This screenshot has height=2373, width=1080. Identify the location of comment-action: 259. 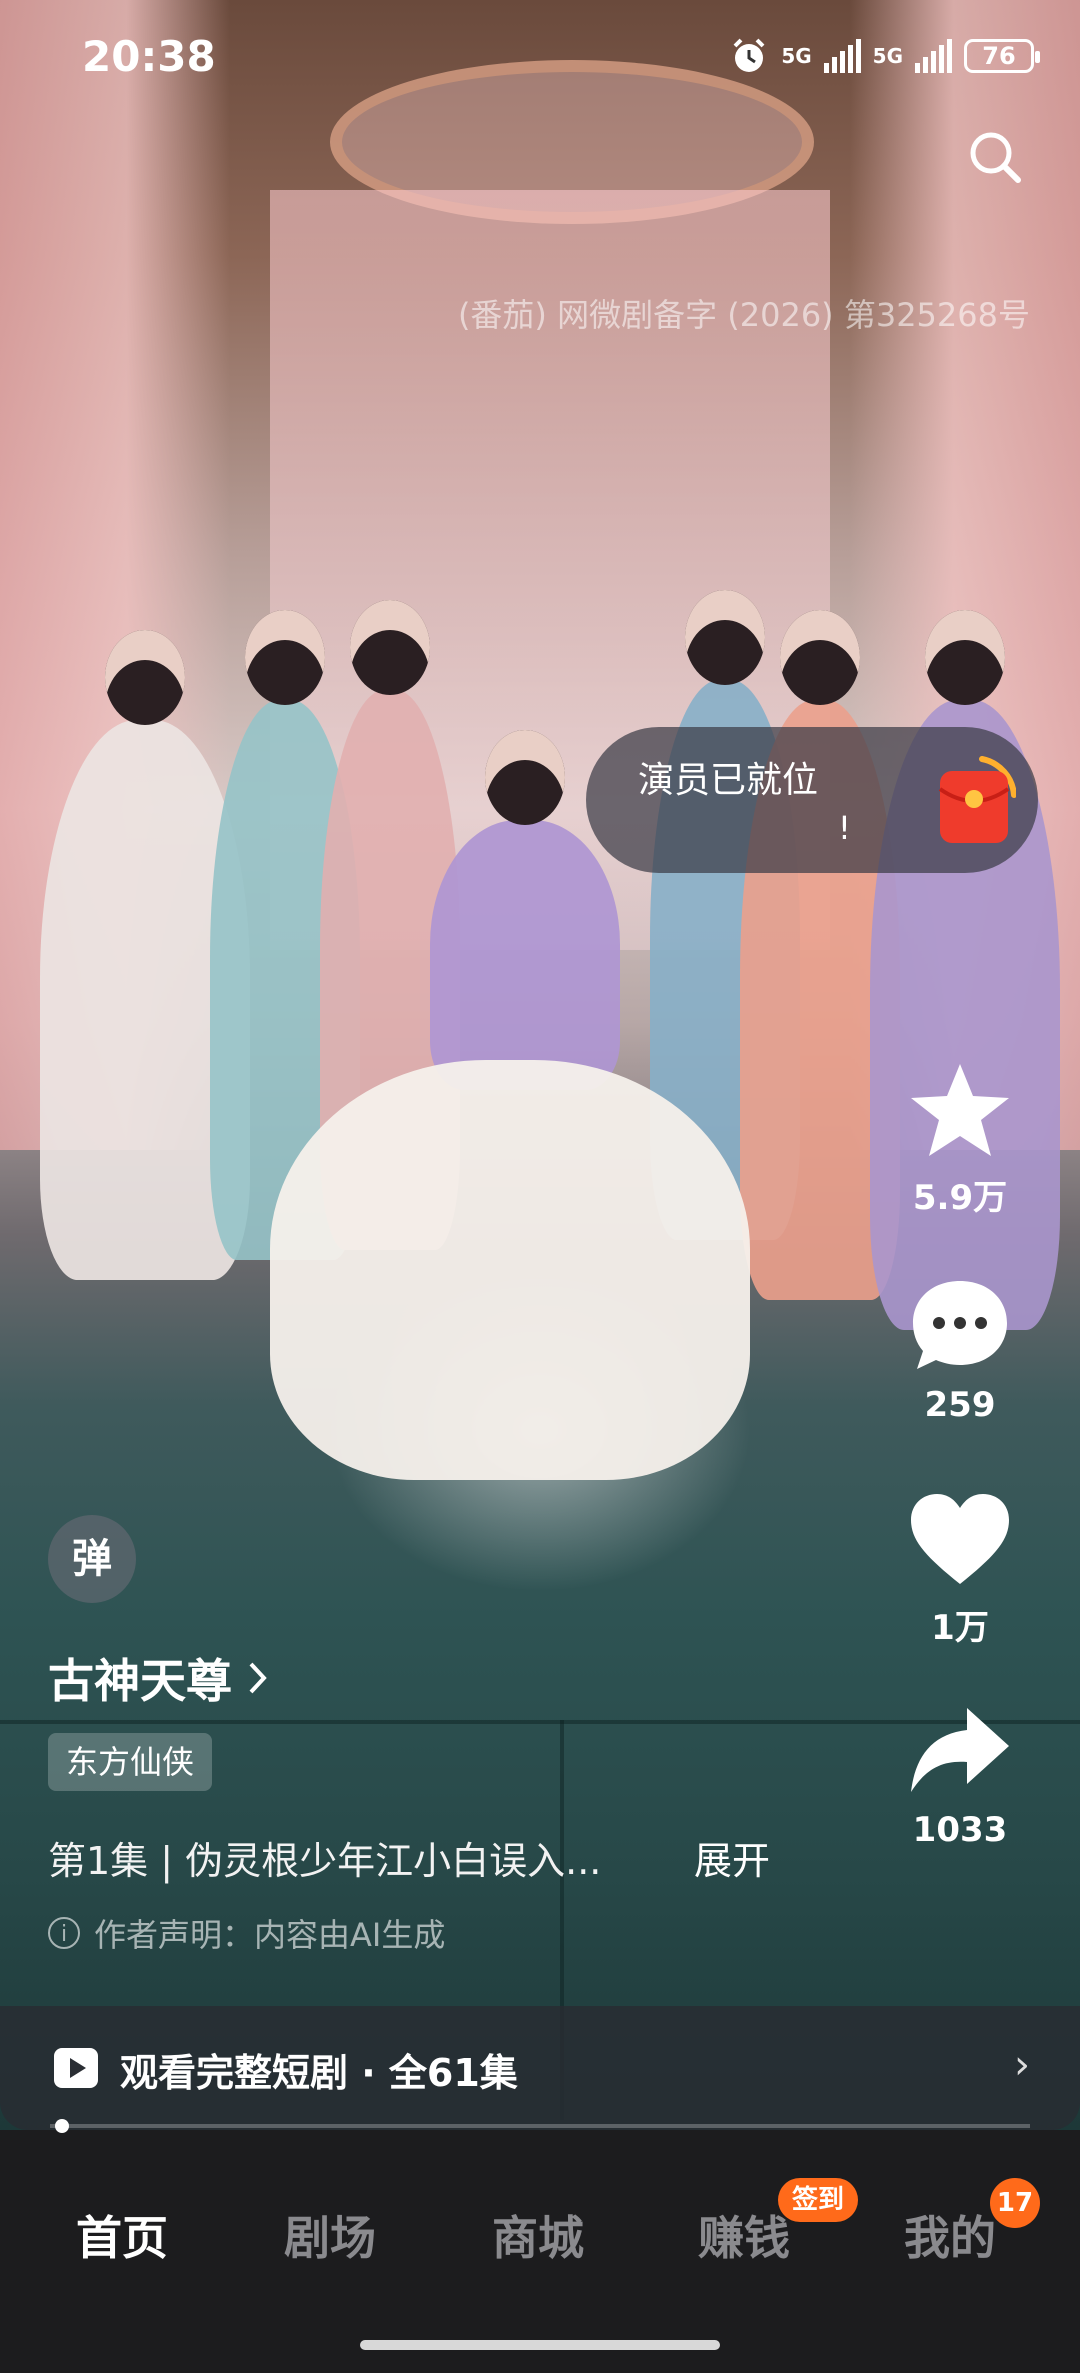
(960, 1350).